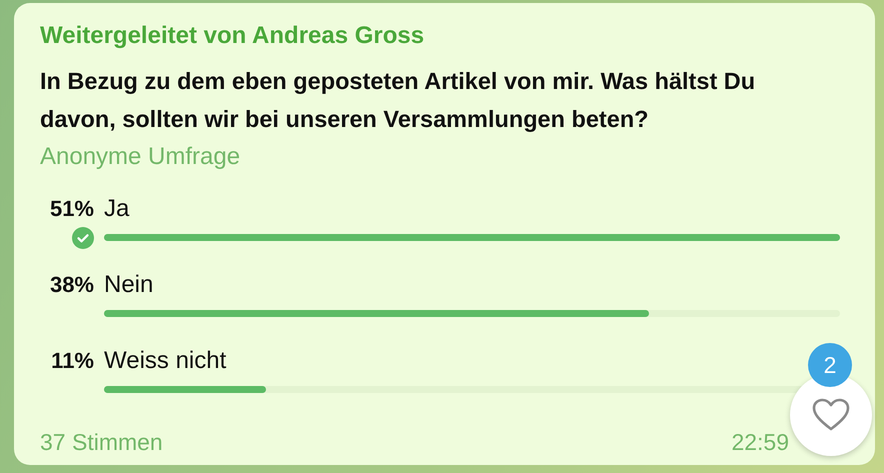 This screenshot has height=473, width=884. What do you see at coordinates (398, 100) in the screenshot?
I see `poll-question: In Bezug zu dem eben geposteten Artikel von mir. Was hältst Du davon, sollten wir bei unseren Versammlungen beten?` at bounding box center [398, 100].